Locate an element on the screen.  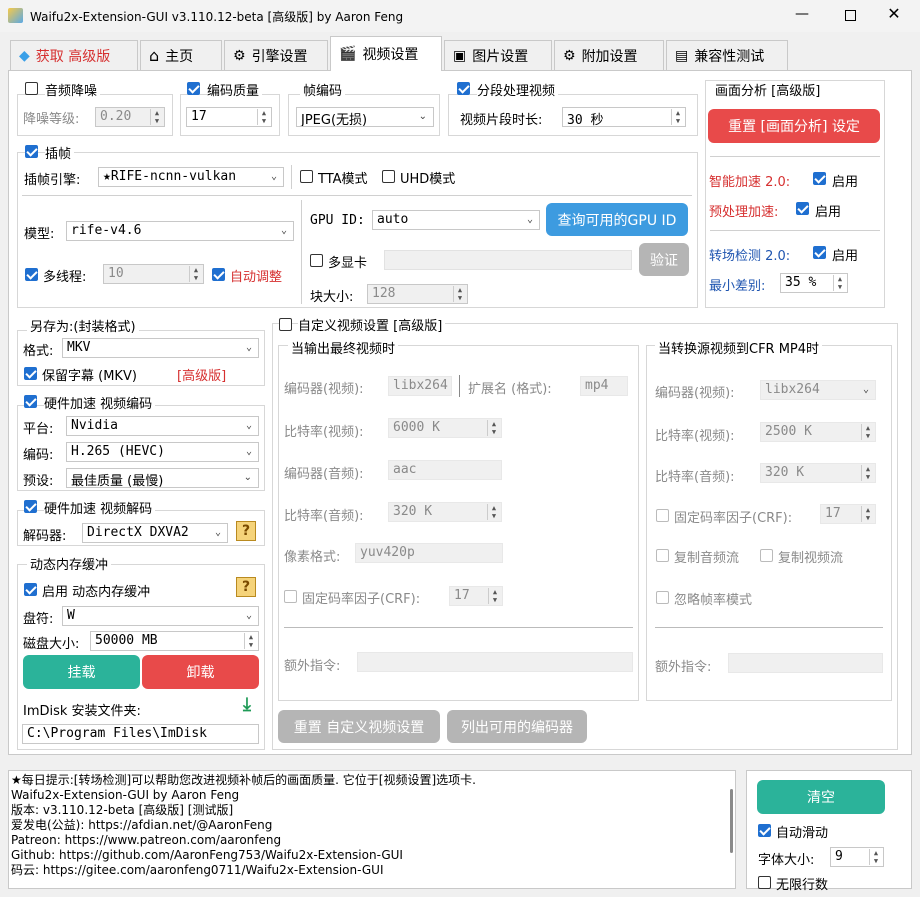
multi-gpu-checkbox is located at coordinates (316, 260).